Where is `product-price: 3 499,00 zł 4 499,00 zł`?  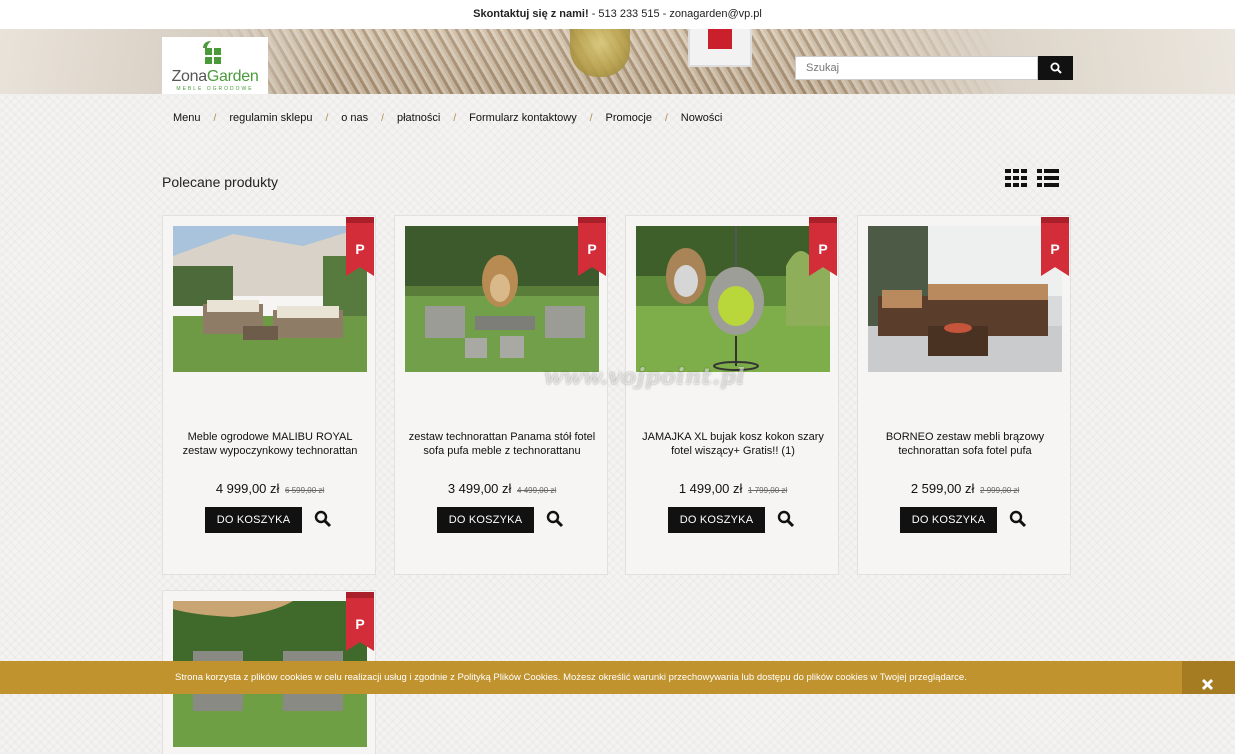
product-price: 3 499,00 zł 4 499,00 zł is located at coordinates (502, 488).